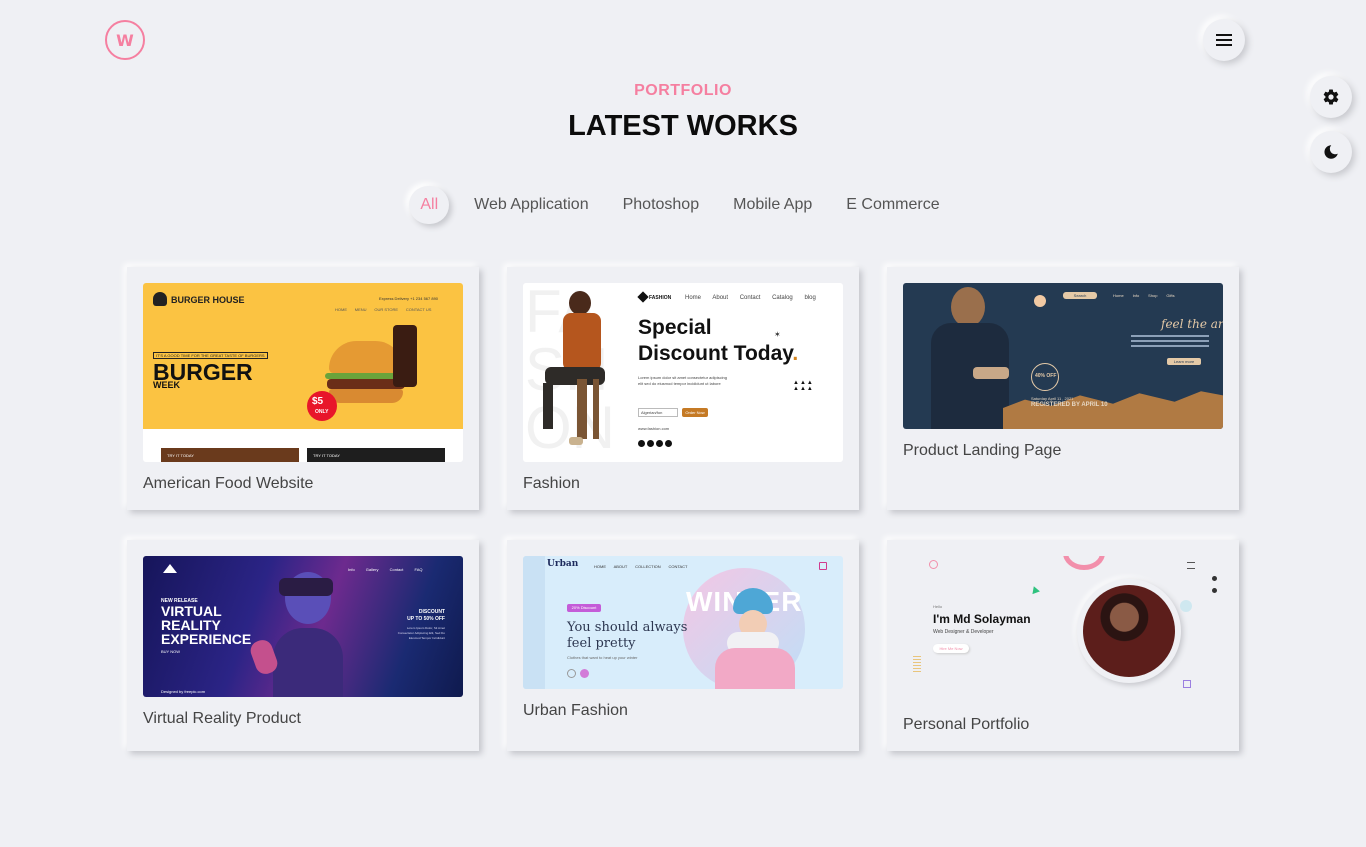 Image resolution: width=1366 pixels, height=847 pixels. Describe the element at coordinates (208, 300) in the screenshot. I see `thumb-brand: BURGER HOUSE` at that location.